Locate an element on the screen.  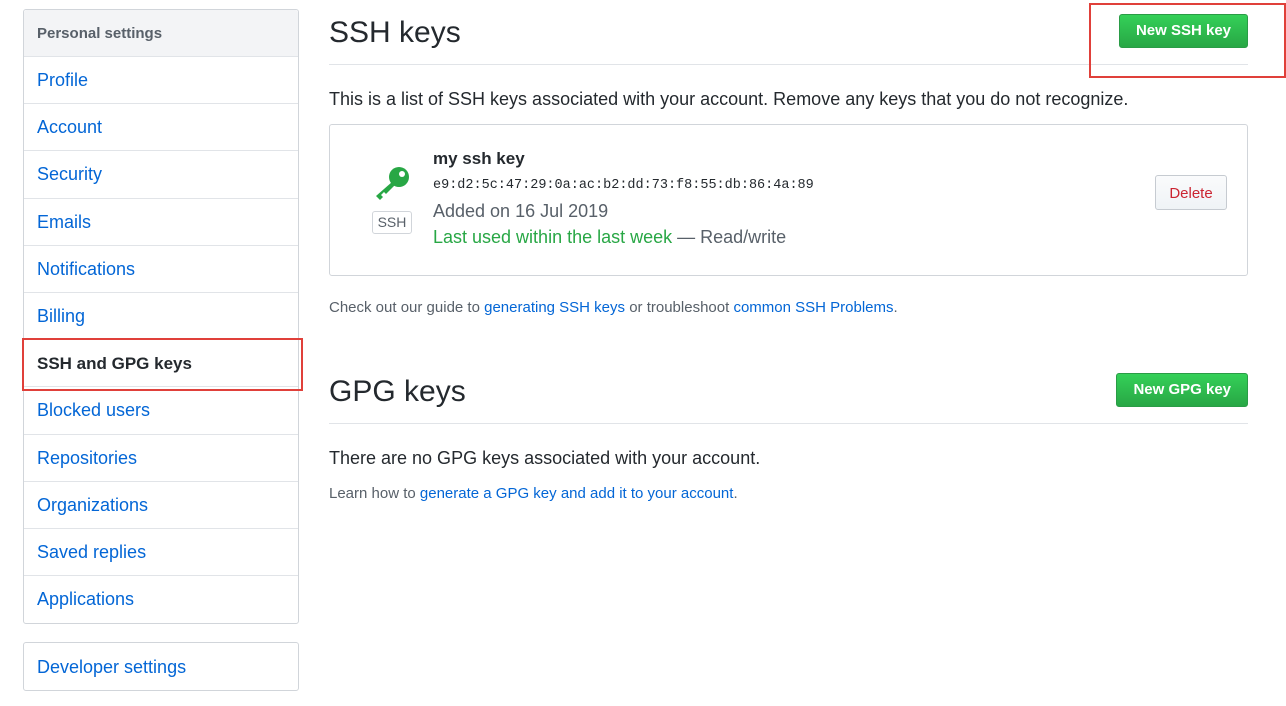
common-ssh-problems-link: common SSH Problems is located at coordinates (813, 307).